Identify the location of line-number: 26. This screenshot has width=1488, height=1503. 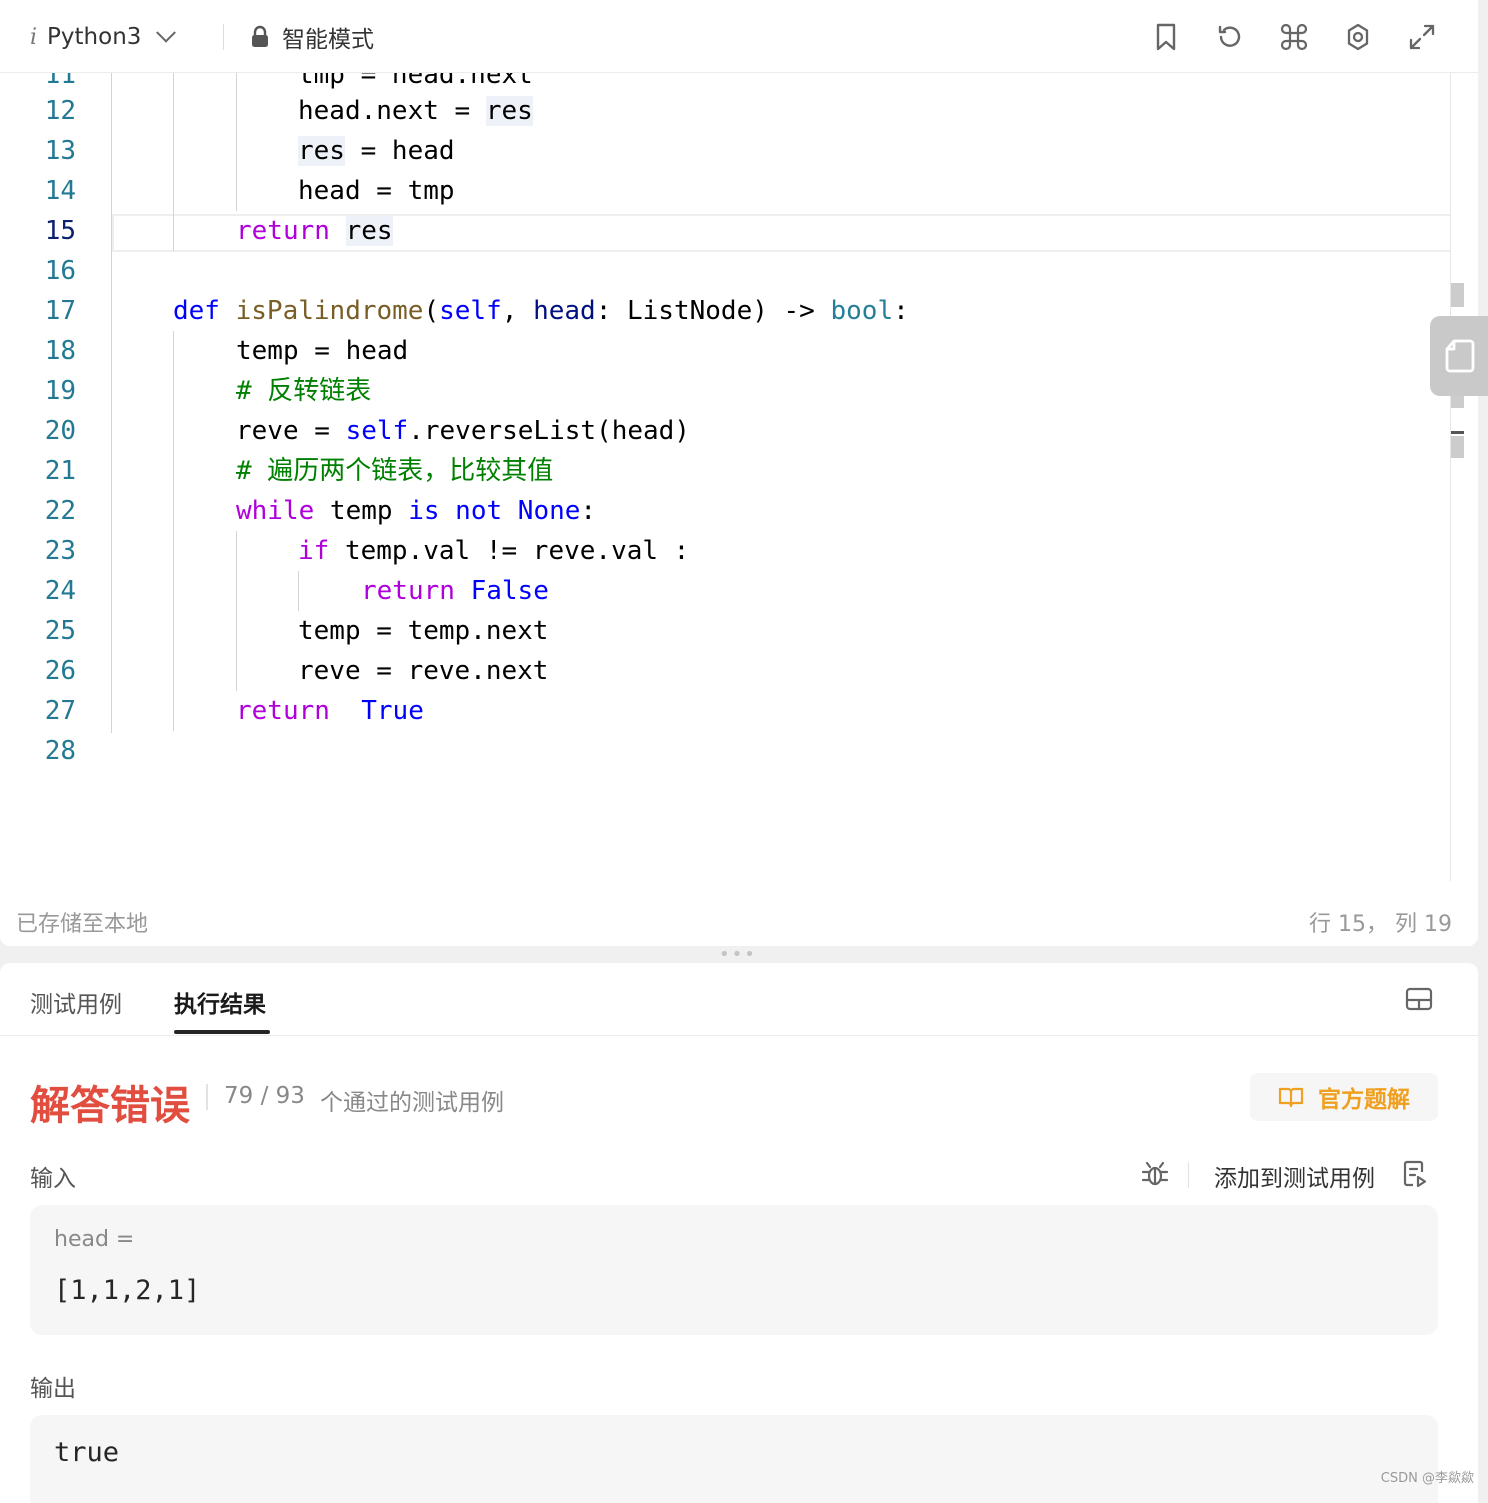
(60, 671).